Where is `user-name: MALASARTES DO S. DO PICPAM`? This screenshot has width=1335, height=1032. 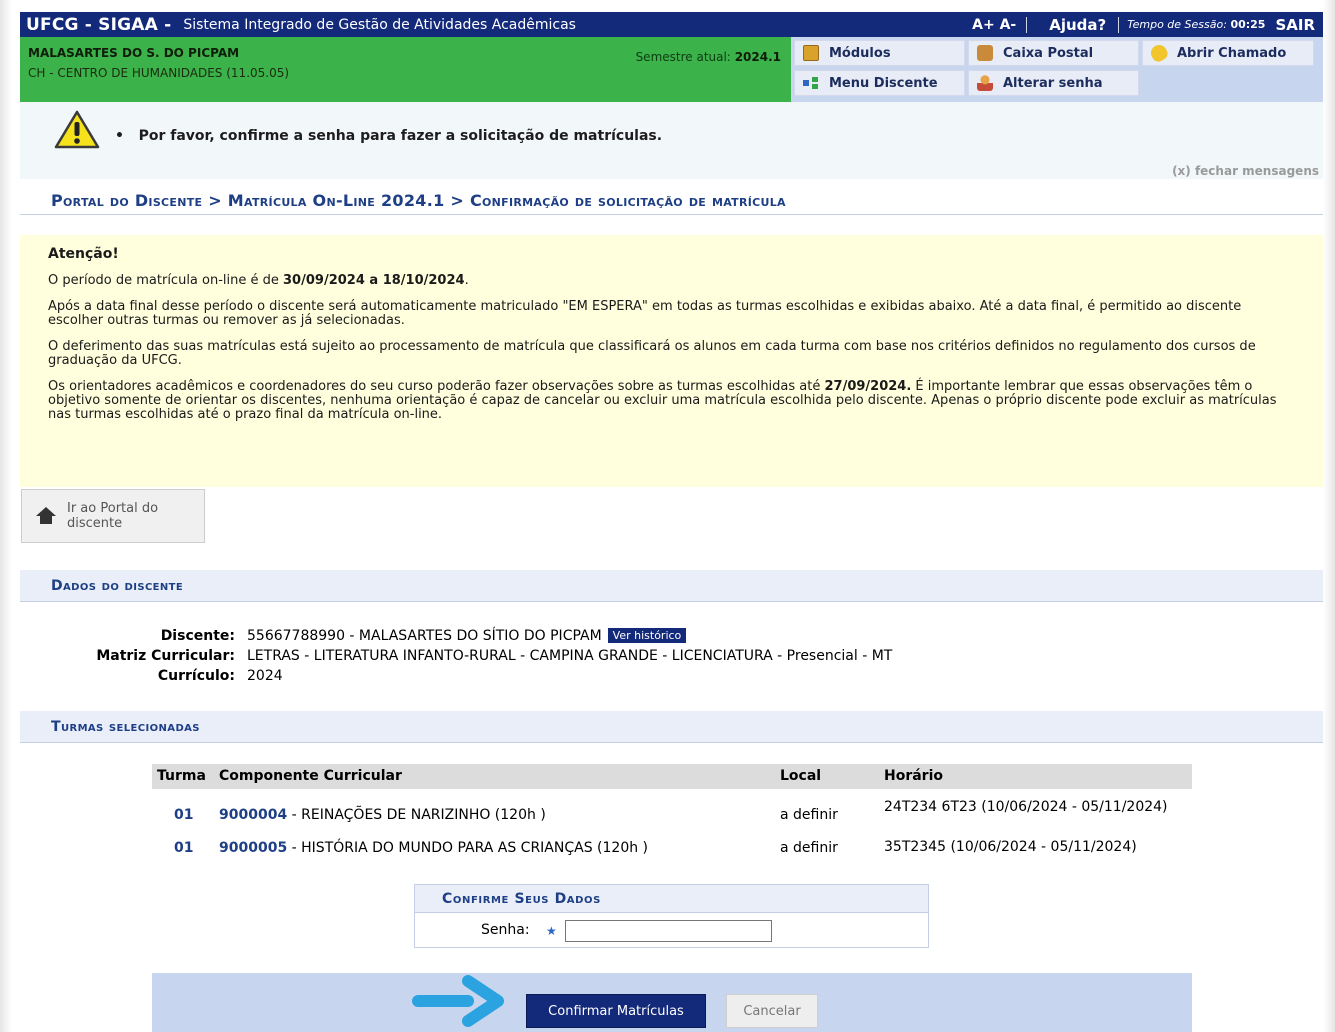 user-name: MALASARTES DO S. DO PICPAM is located at coordinates (134, 53).